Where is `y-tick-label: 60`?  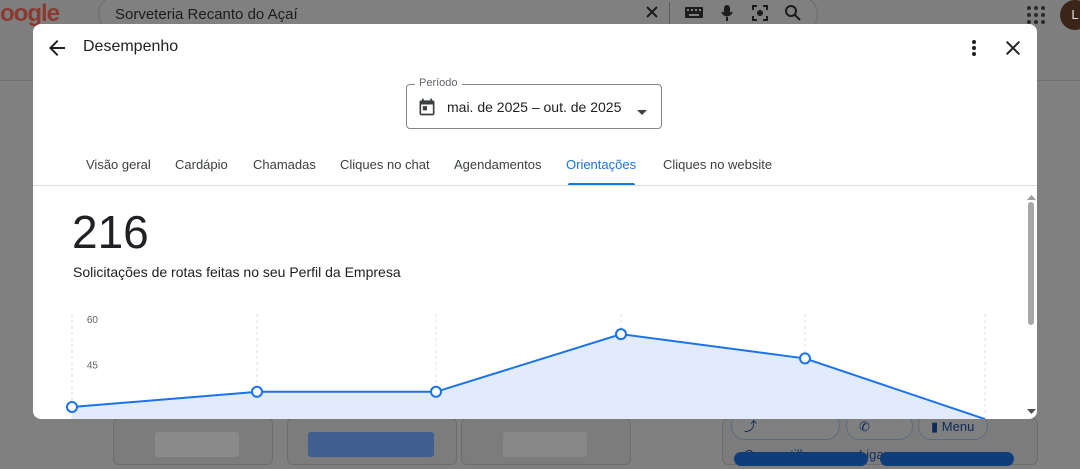 y-tick-label: 60 is located at coordinates (93, 320).